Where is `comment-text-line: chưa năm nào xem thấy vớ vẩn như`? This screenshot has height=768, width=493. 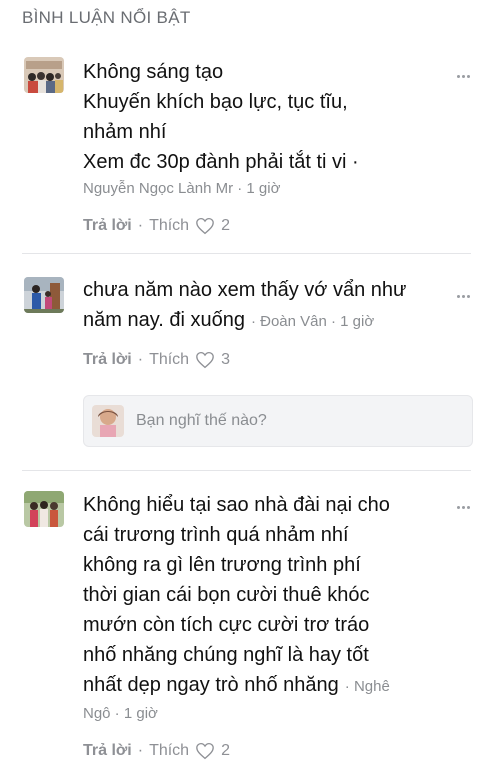 comment-text-line: chưa năm nào xem thấy vớ vẩn như is located at coordinates (245, 290).